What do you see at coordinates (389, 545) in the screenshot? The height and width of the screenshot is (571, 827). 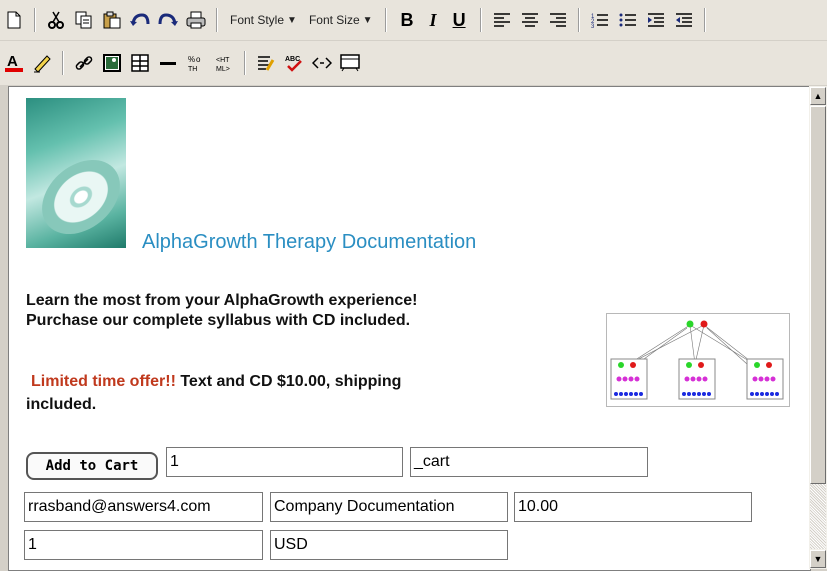 I see `currency-field: USD` at bounding box center [389, 545].